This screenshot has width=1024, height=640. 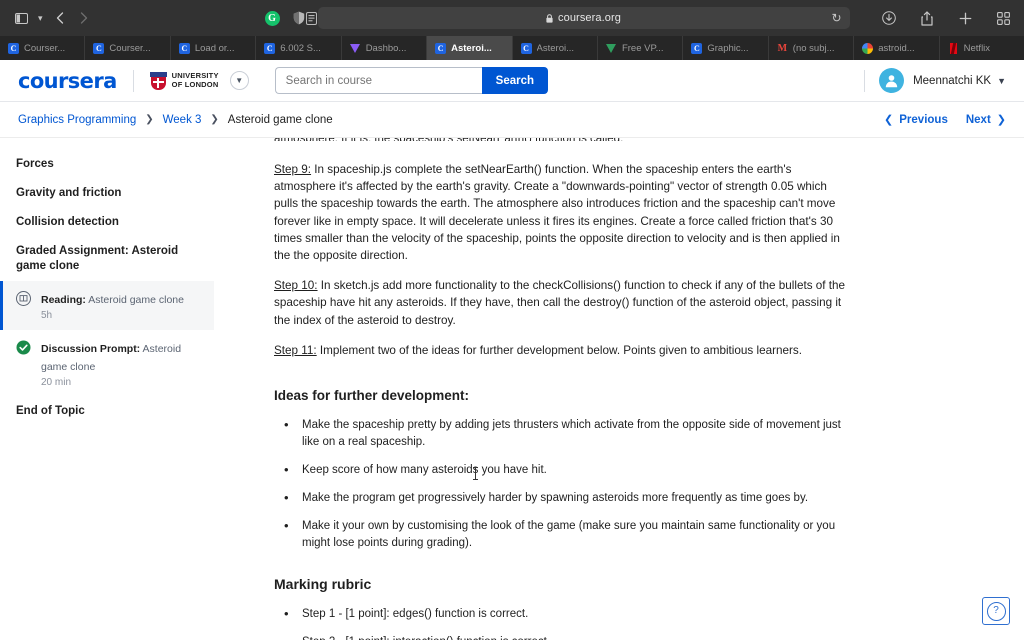 I want to click on header-divider, so click(x=133, y=80).